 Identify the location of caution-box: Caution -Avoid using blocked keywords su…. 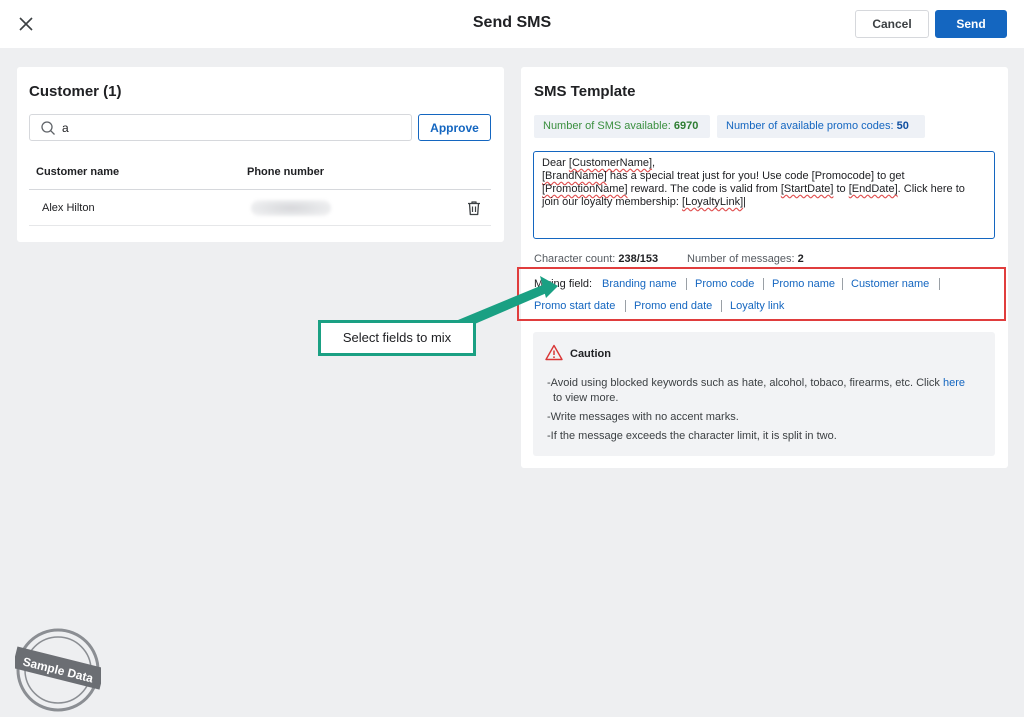
(764, 394).